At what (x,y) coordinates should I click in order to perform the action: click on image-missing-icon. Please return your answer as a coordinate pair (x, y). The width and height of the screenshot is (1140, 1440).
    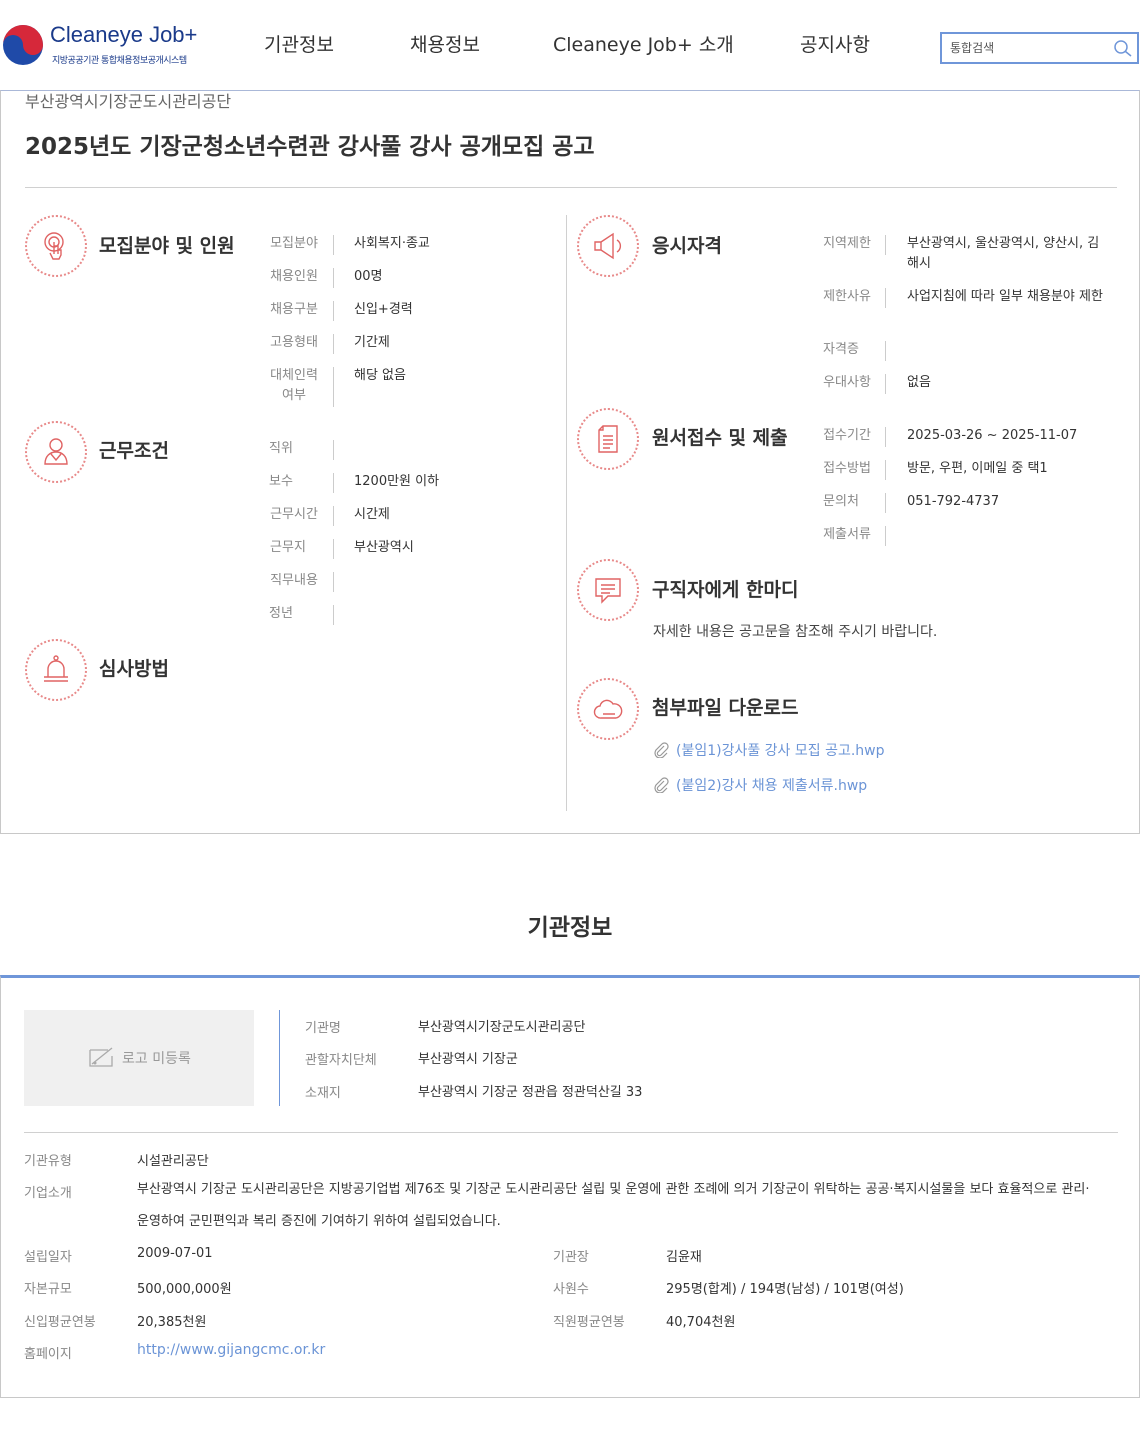
    Looking at the image, I should click on (101, 1057).